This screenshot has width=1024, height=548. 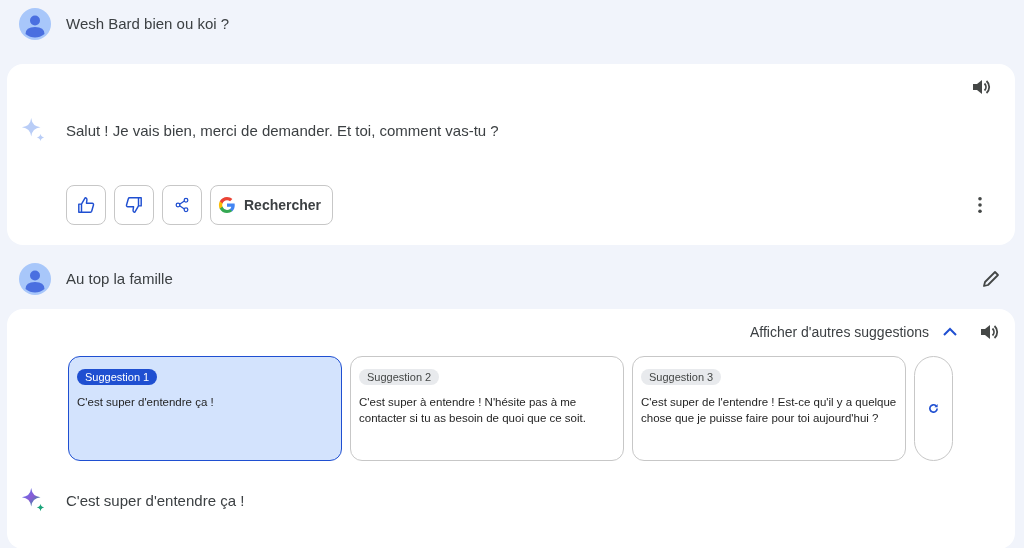 What do you see at coordinates (148, 23) in the screenshot?
I see `prompt-text: Wesh Bard bien ou koi ?` at bounding box center [148, 23].